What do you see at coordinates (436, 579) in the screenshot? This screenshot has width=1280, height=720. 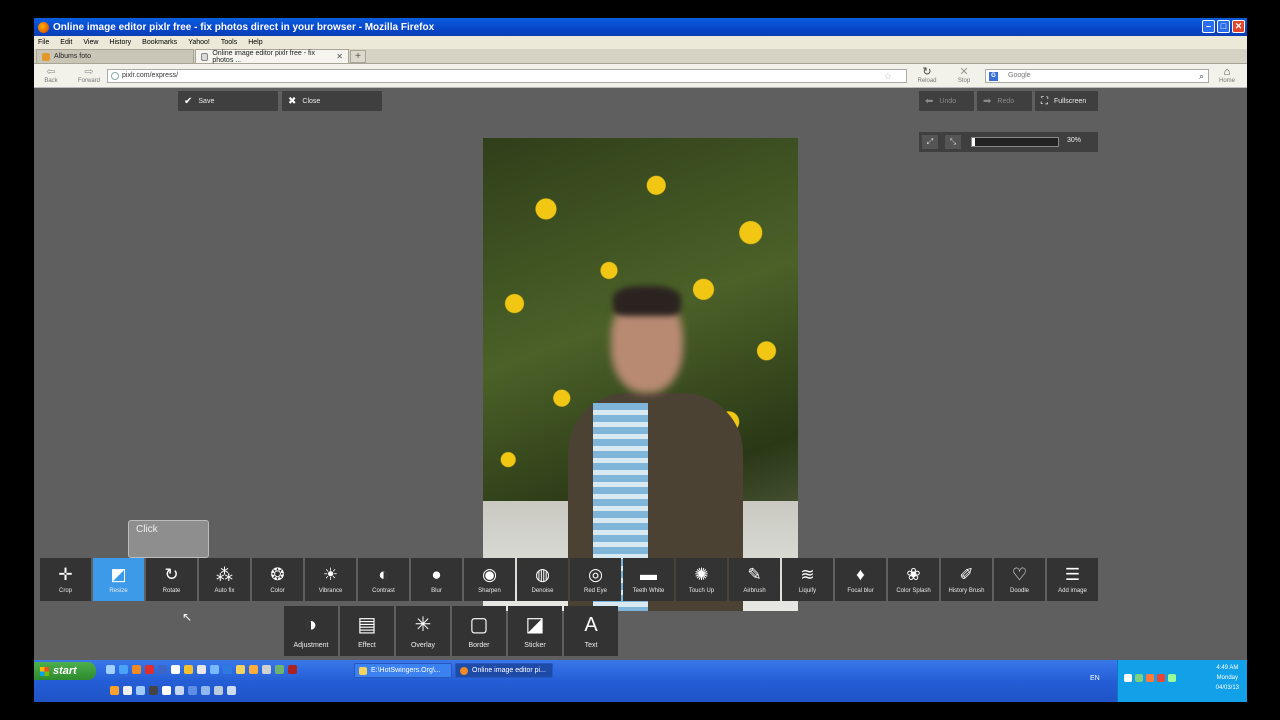 I see `tool-blur: ● Blur` at bounding box center [436, 579].